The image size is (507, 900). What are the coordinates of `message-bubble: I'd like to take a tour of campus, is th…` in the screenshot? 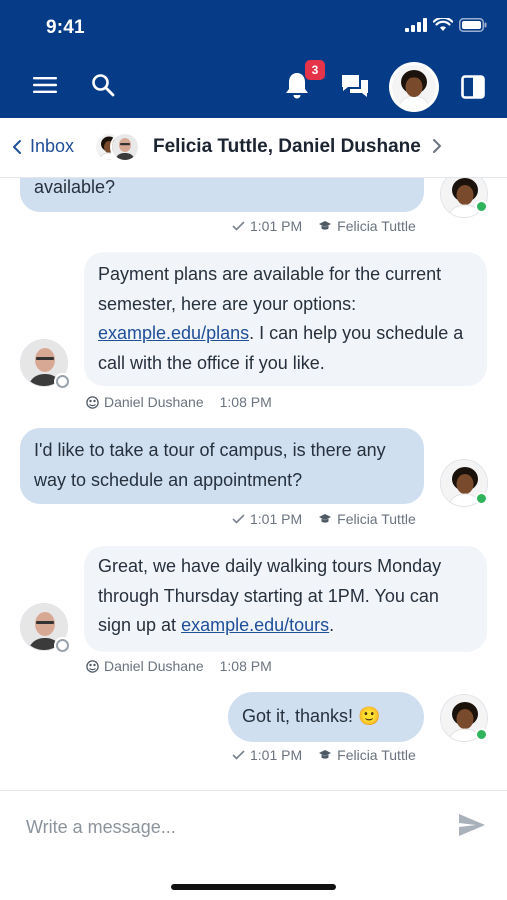 It's located at (222, 466).